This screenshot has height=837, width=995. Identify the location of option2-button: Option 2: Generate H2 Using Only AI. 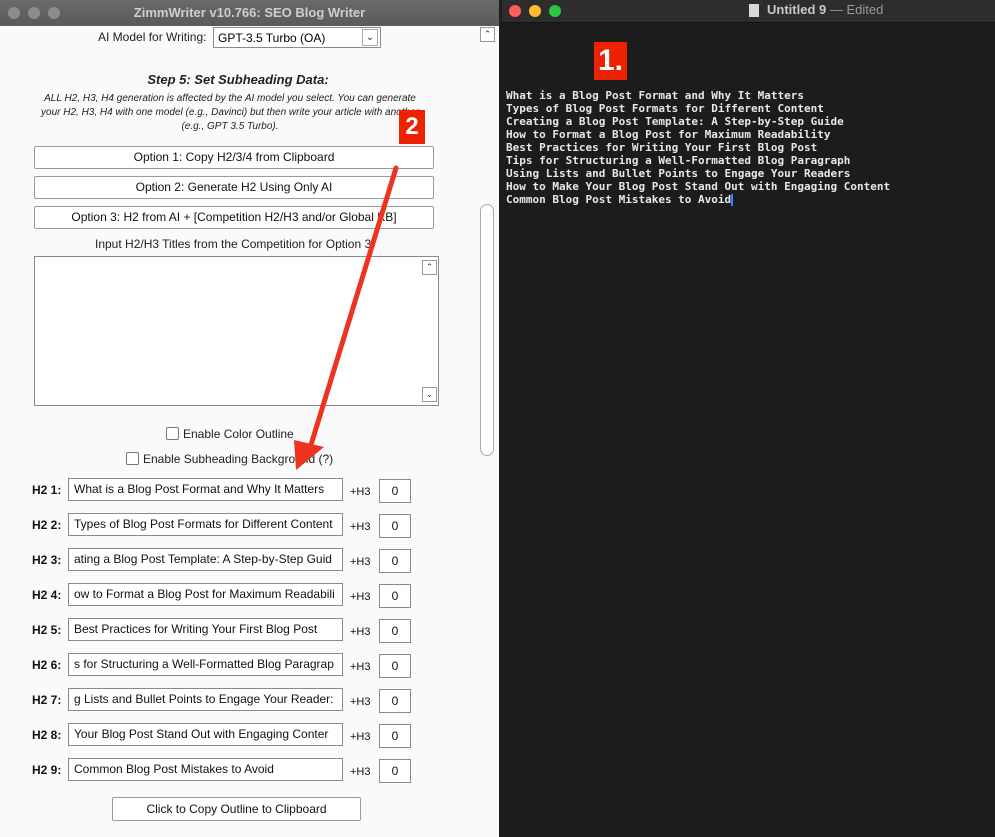
(234, 187).